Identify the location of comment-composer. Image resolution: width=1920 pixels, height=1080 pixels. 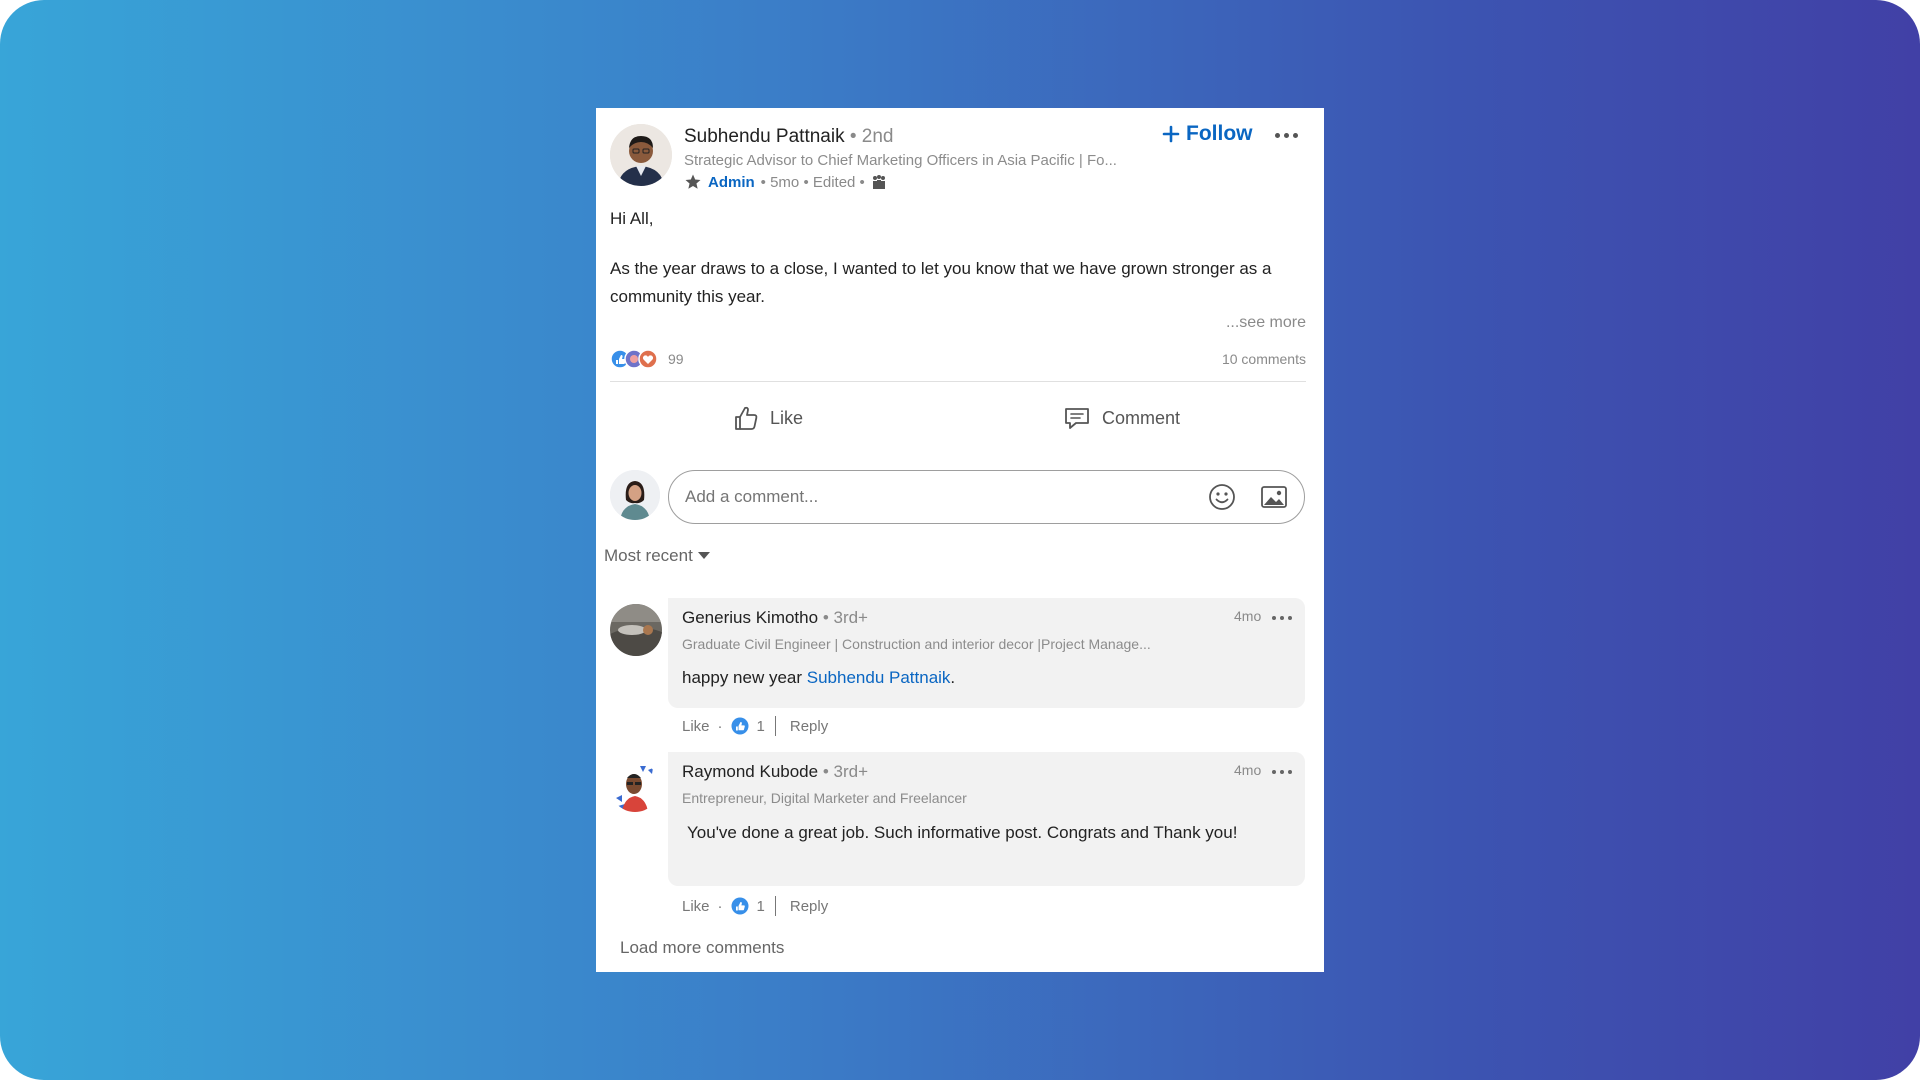
(986, 497).